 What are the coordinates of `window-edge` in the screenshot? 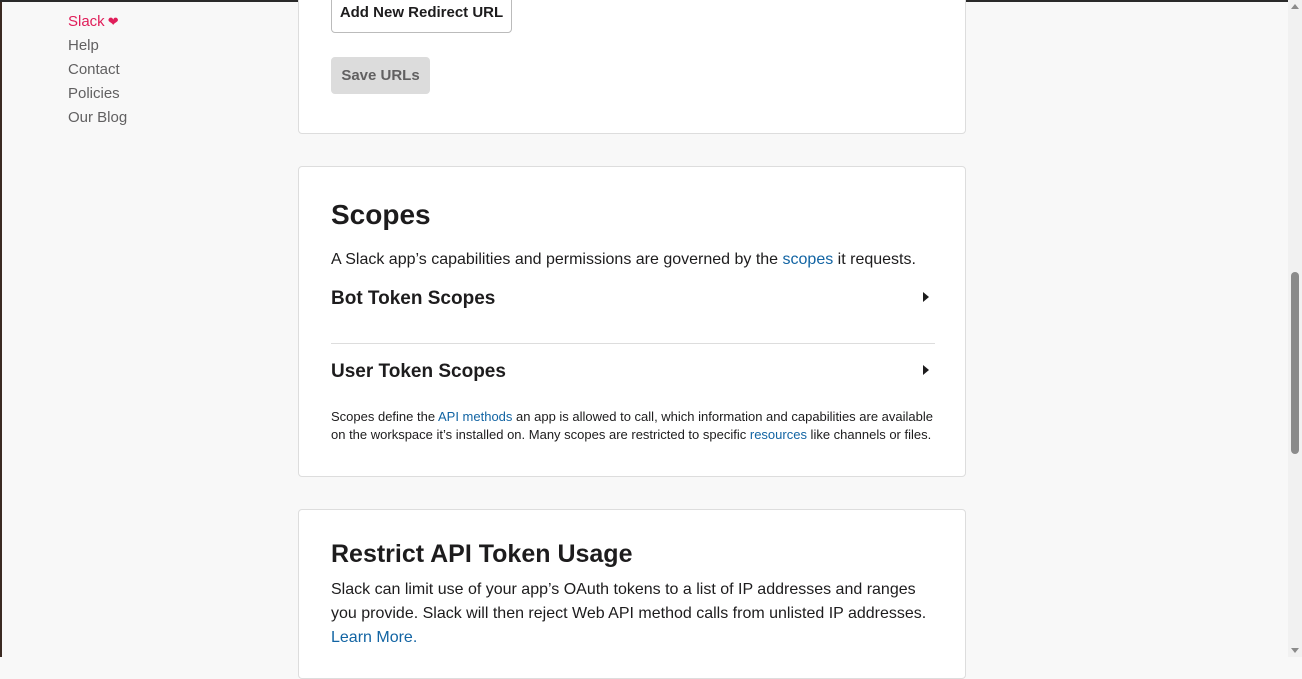 It's located at (1, 328).